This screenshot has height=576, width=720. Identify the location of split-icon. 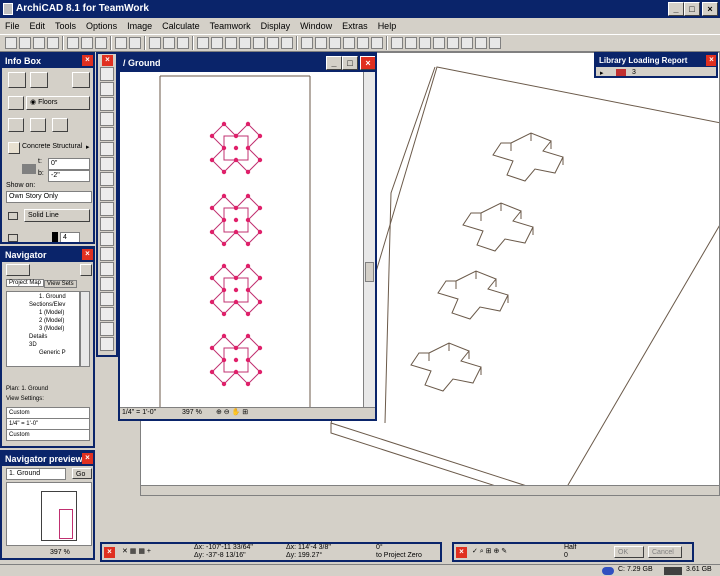
(349, 43).